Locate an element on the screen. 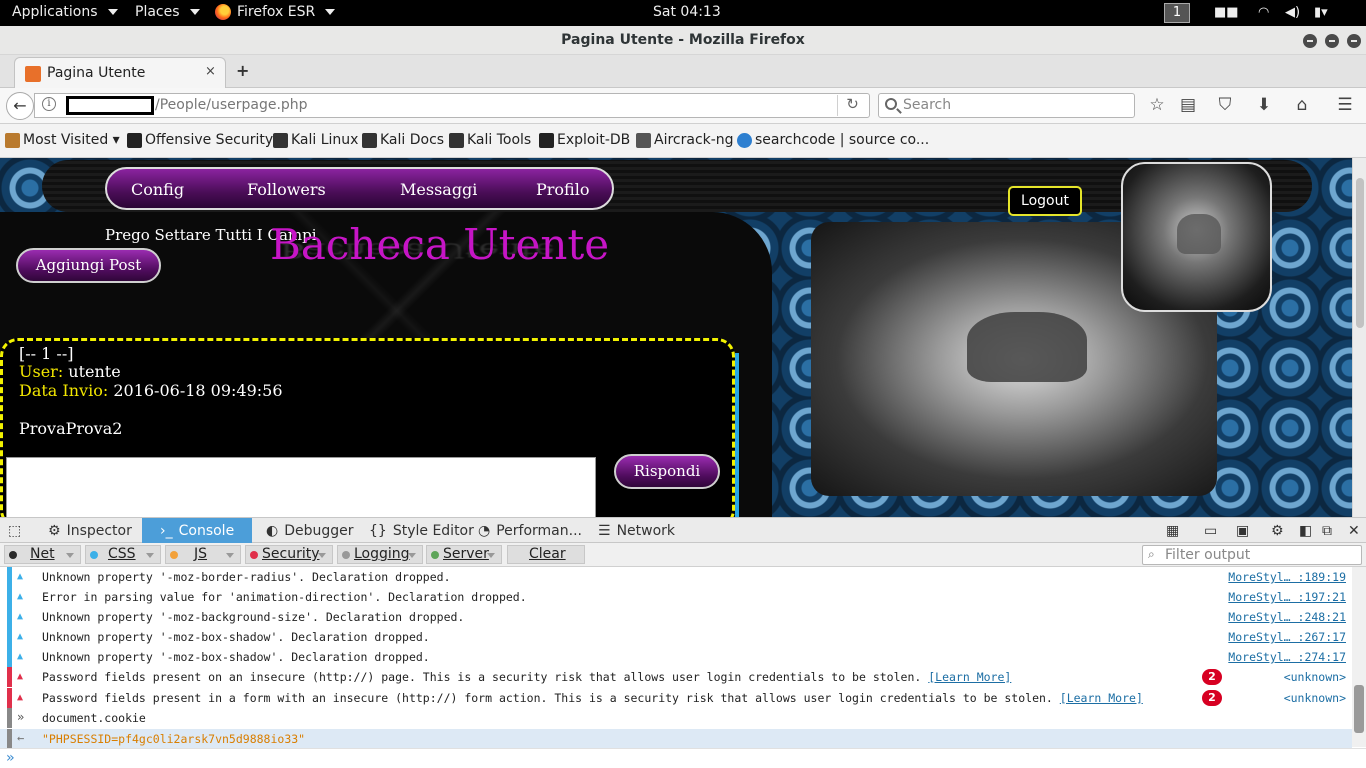 The image size is (1366, 768). aircrack-icon is located at coordinates (643, 140).